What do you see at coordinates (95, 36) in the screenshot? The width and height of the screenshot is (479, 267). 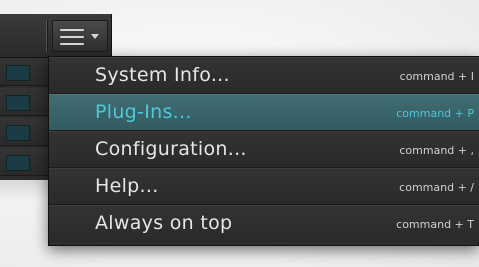 I see `caret-down-icon` at bounding box center [95, 36].